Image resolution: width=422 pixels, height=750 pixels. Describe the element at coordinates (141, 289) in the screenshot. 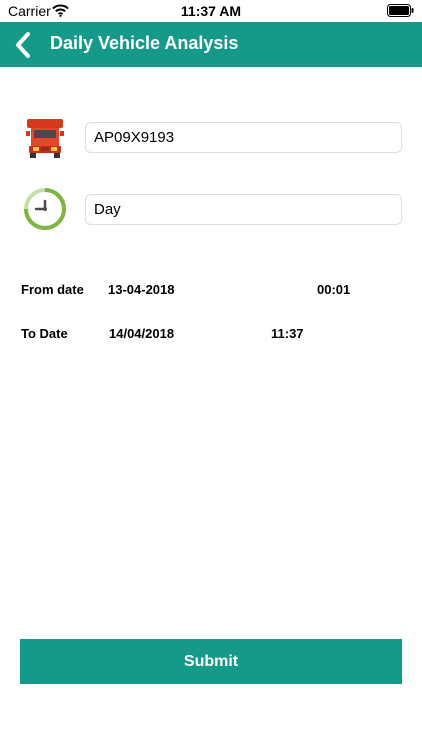

I see `from-date-value: 13-04-2018` at that location.